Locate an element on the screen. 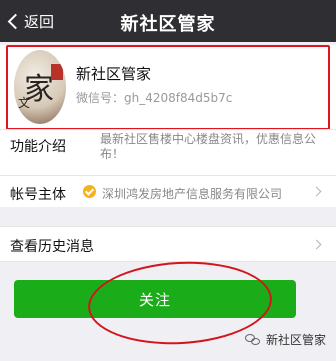  verified-check-icon is located at coordinates (89, 191).